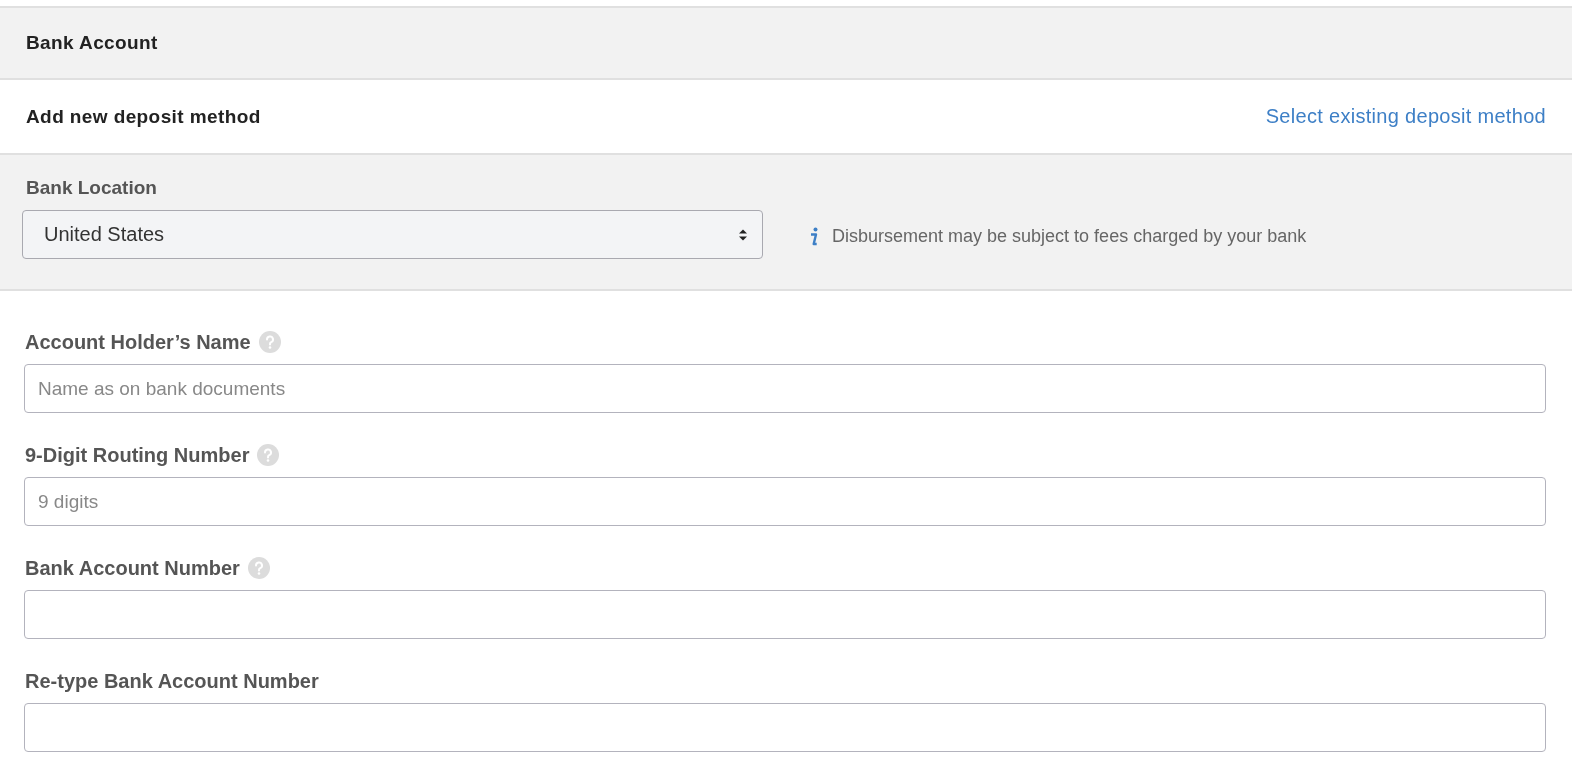 This screenshot has height=773, width=1572. What do you see at coordinates (132, 568) in the screenshot?
I see `field-label: Bank Account Number` at bounding box center [132, 568].